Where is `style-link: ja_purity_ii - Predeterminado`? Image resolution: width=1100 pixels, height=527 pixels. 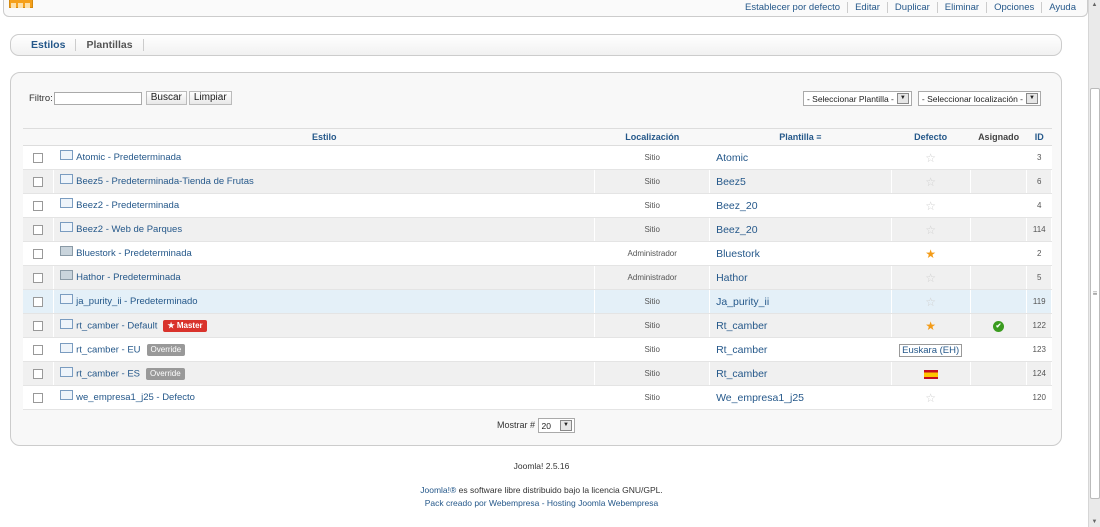 style-link: ja_purity_ii - Predeterminado is located at coordinates (136, 301).